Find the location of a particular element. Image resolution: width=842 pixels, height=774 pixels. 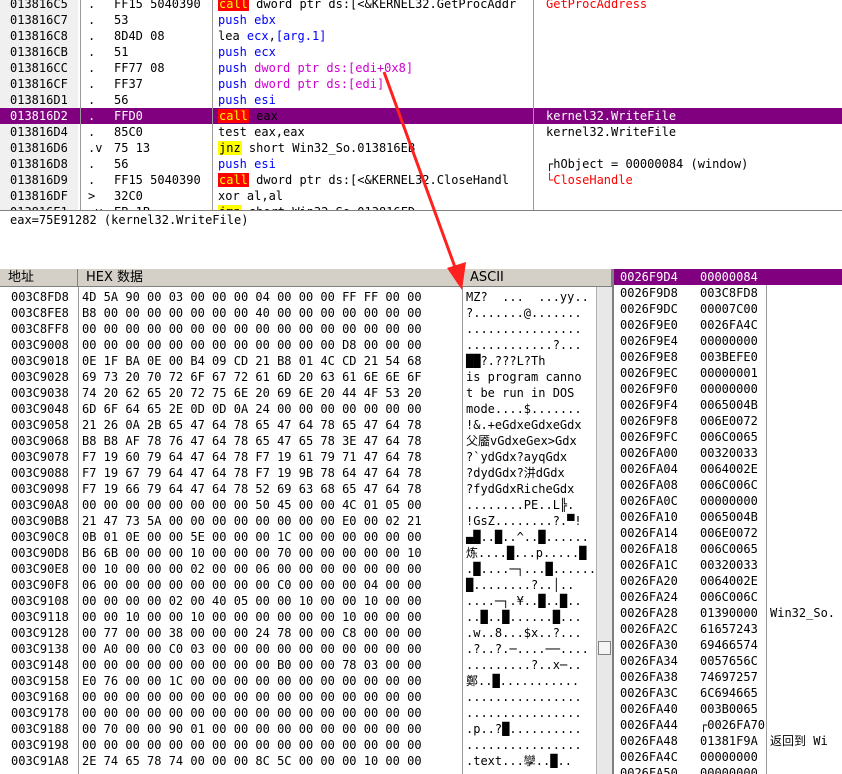

stack-row: 0026FA2C 61657243 is located at coordinates (728, 629).